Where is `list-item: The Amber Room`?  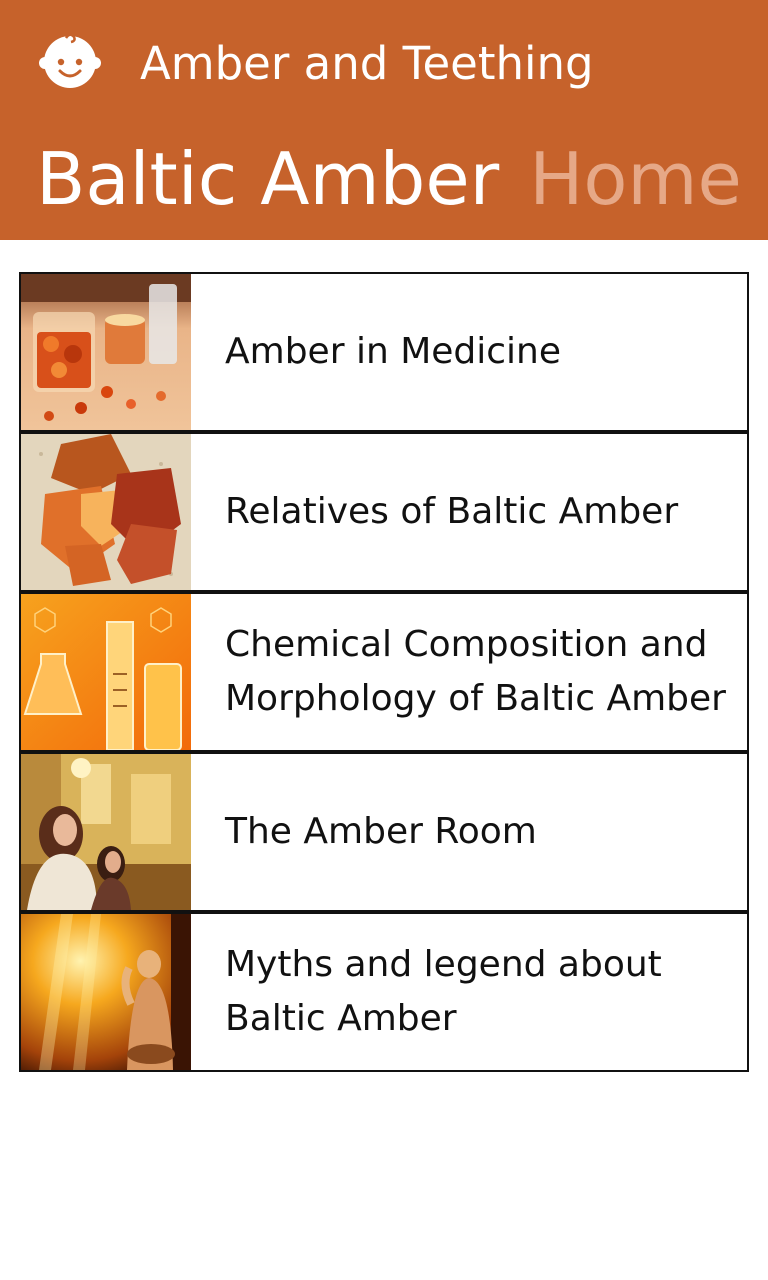 list-item: The Amber Room is located at coordinates (384, 832).